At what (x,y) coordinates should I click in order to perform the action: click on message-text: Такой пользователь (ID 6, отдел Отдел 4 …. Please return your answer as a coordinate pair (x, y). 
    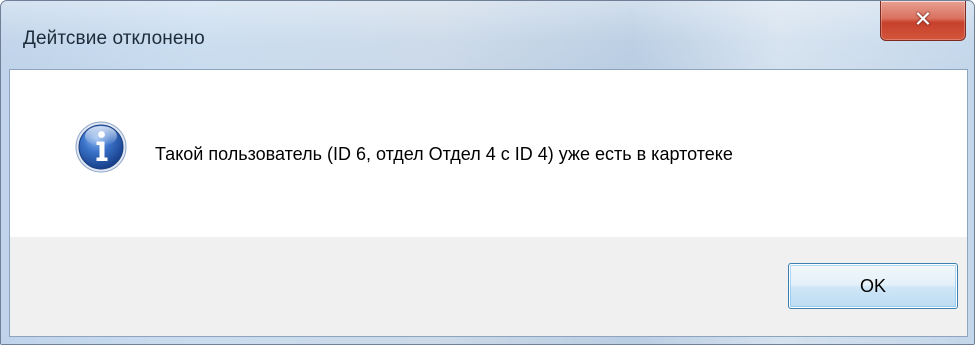
    Looking at the image, I should click on (444, 154).